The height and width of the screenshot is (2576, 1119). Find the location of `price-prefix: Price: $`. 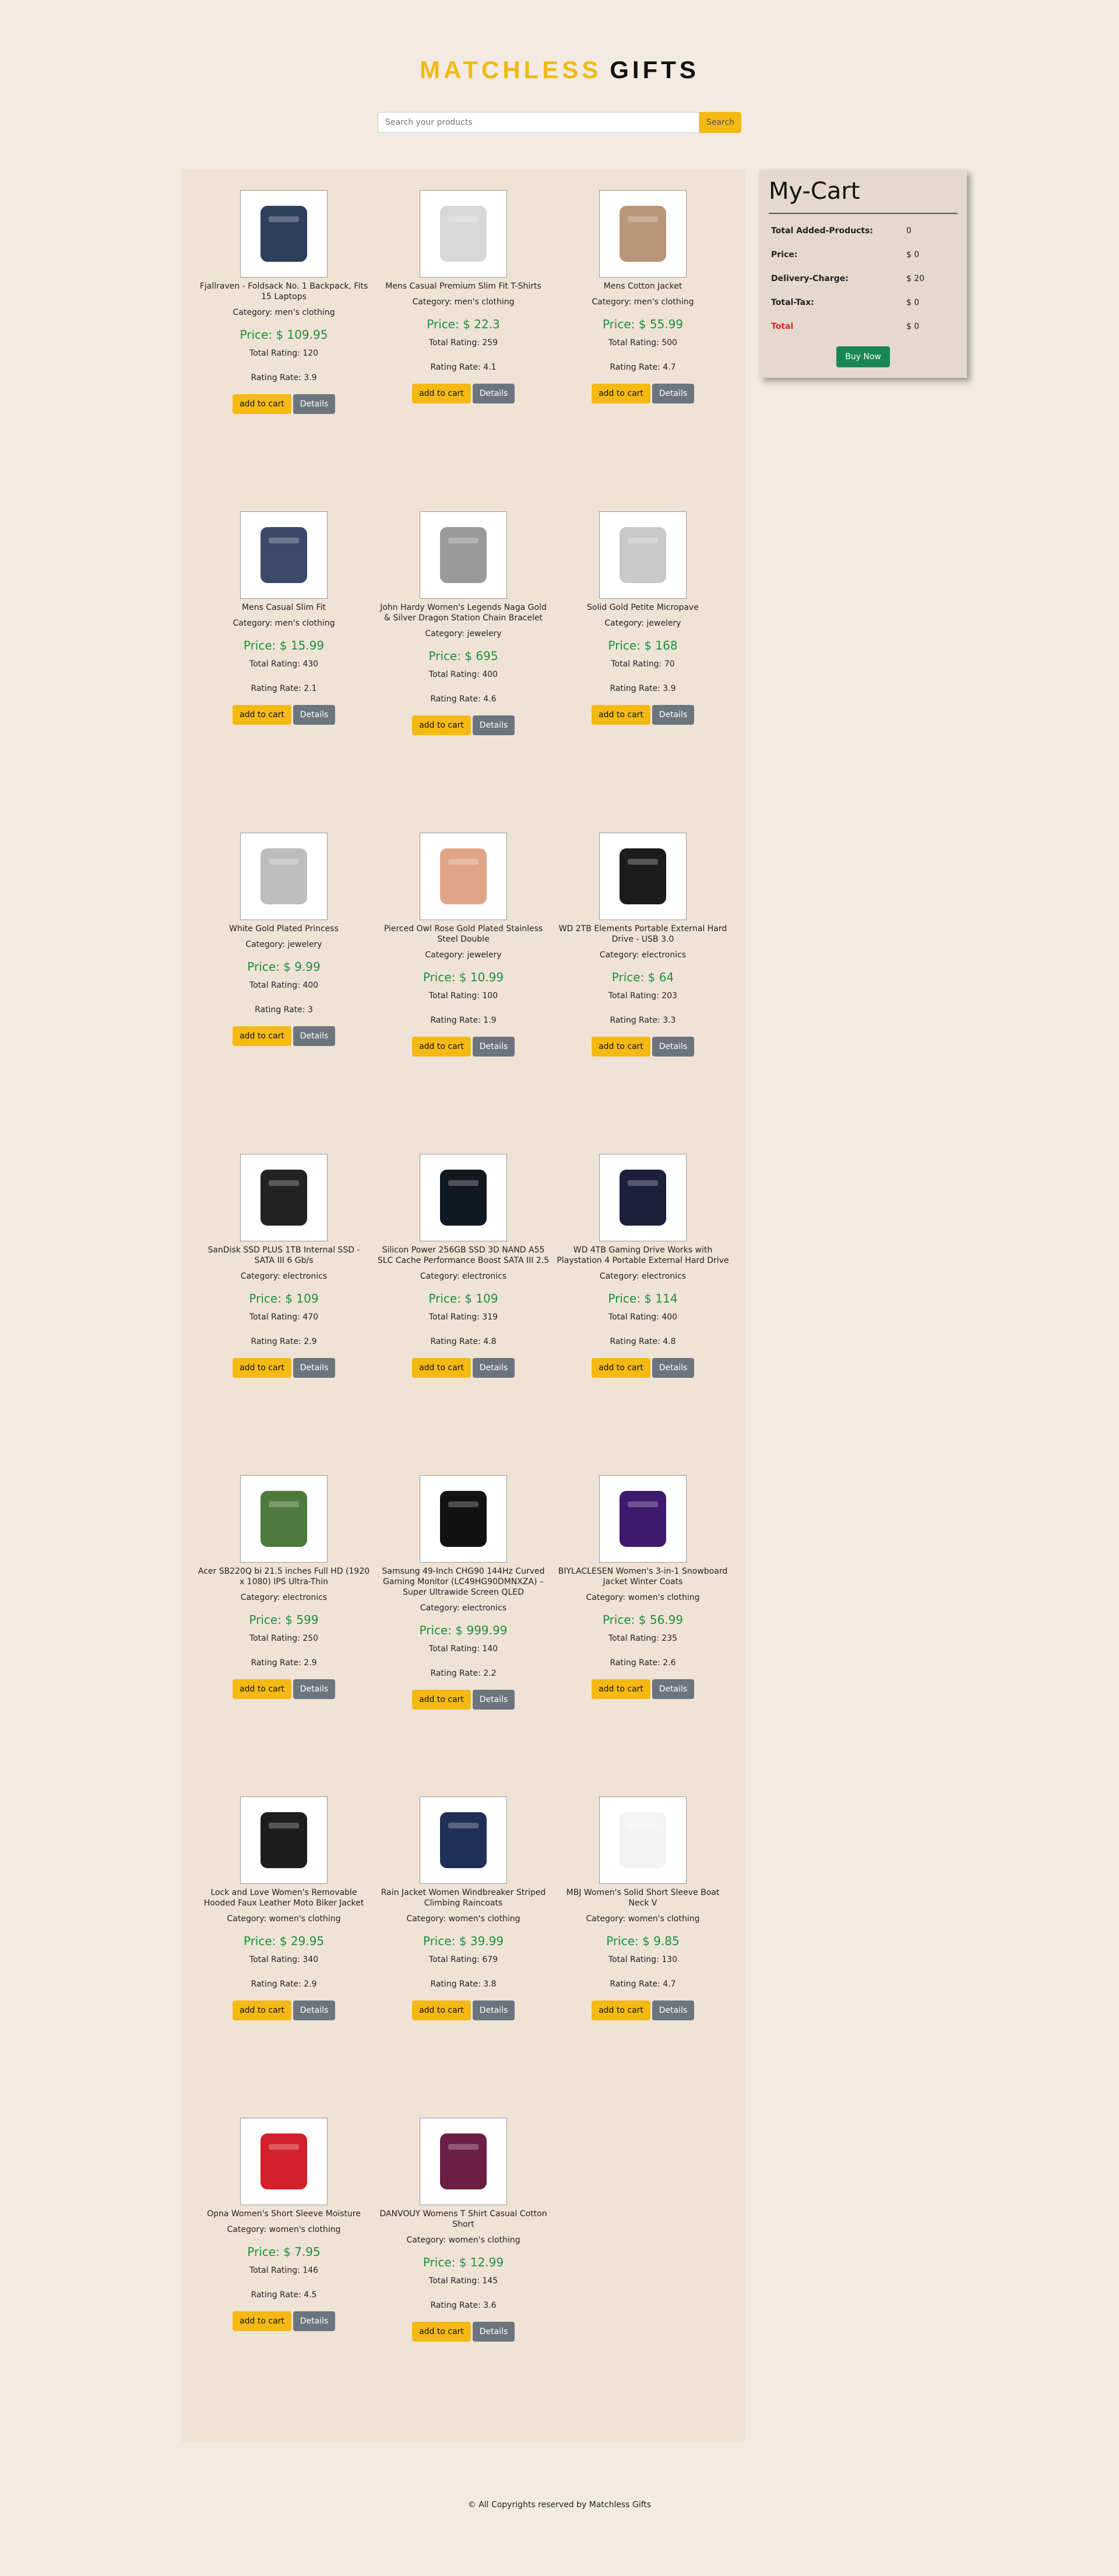

price-prefix: Price: $ is located at coordinates (446, 1941).